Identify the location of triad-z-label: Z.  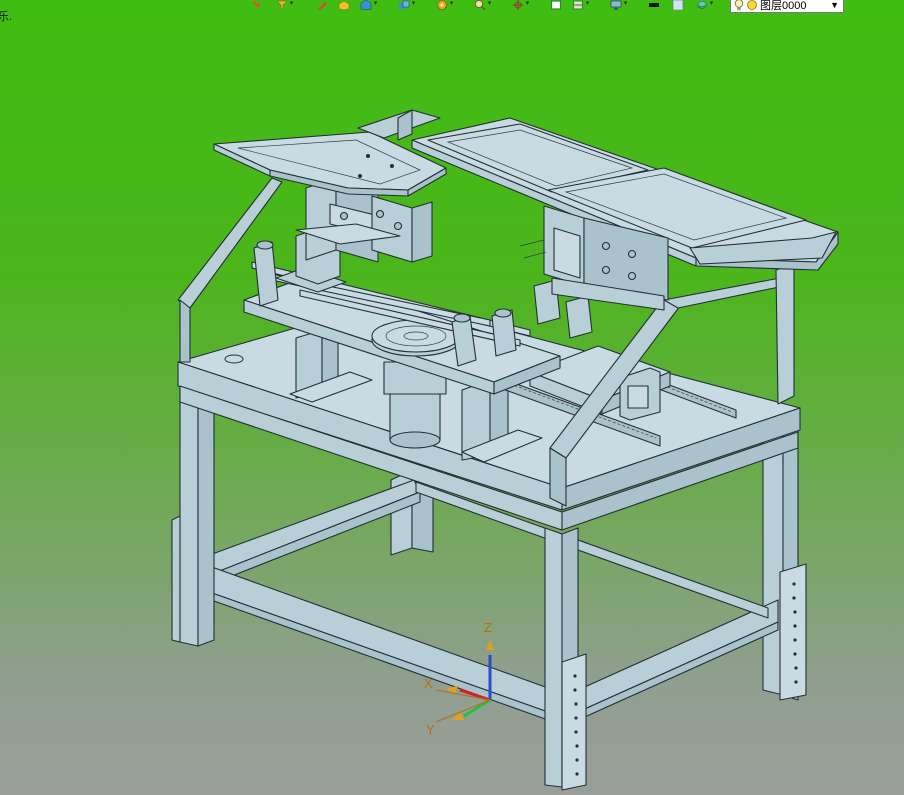
(488, 627).